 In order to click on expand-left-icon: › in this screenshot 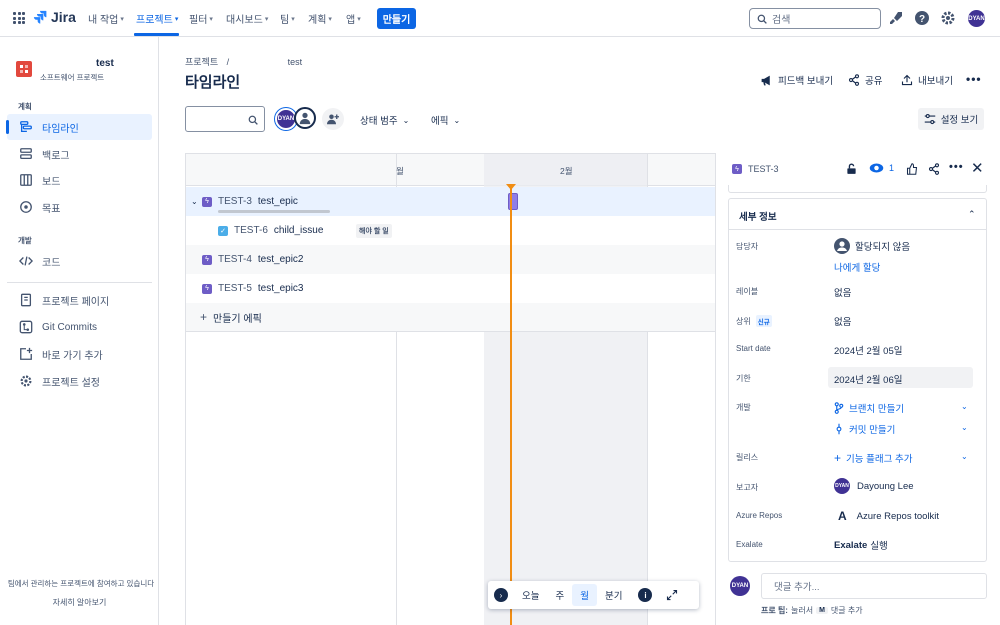, I will do `click(501, 595)`.